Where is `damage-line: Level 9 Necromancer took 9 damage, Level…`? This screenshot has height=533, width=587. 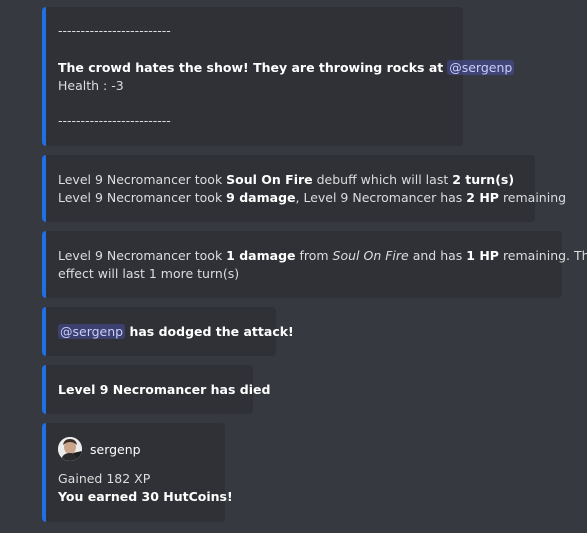
damage-line: Level 9 Necromancer took 9 damage, Level… is located at coordinates (312, 198).